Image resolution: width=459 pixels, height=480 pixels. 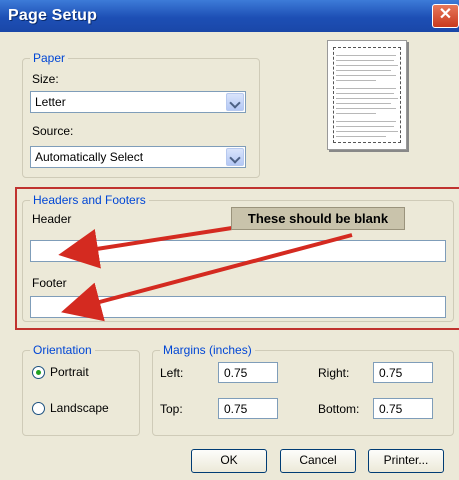 I want to click on left-margin-value: 0.75, so click(x=236, y=373).